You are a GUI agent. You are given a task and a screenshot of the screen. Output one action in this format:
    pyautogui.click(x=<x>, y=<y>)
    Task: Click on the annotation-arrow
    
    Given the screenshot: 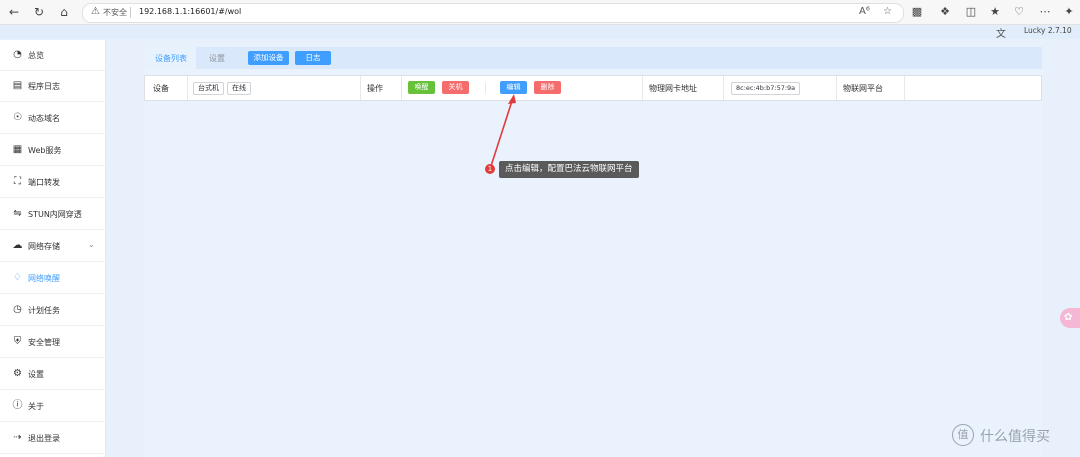 What is the action you would take?
    pyautogui.click(x=503, y=130)
    